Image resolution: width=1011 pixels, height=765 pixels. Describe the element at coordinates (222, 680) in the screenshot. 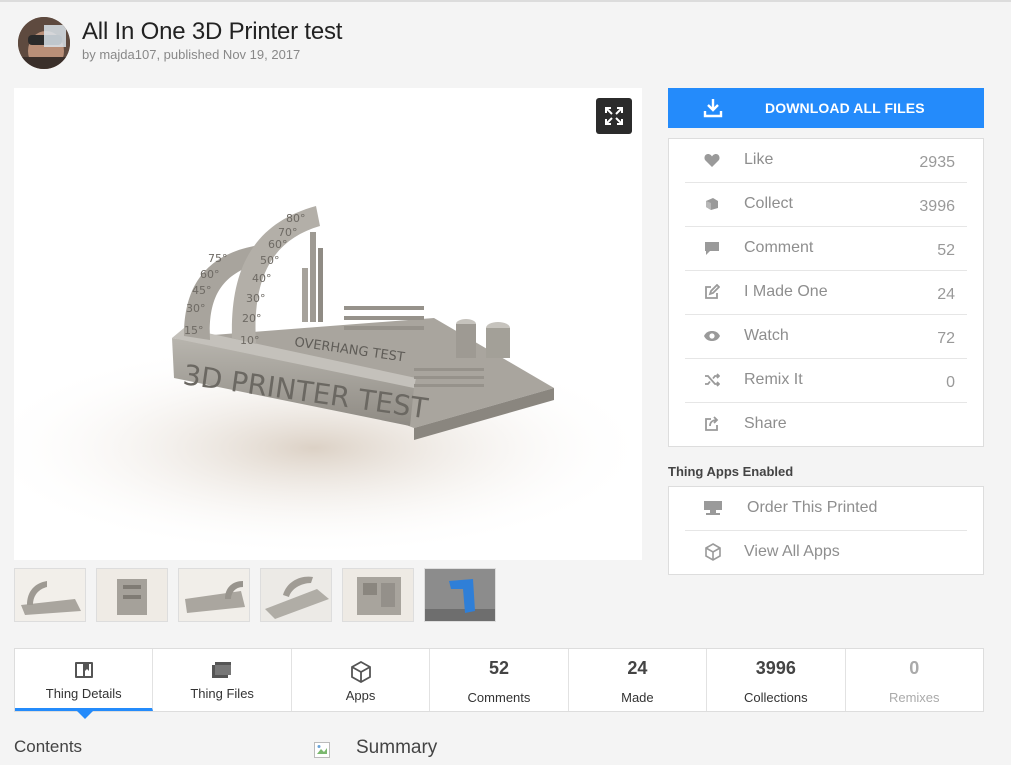

I see `tab-thing-files: Thing Files` at that location.